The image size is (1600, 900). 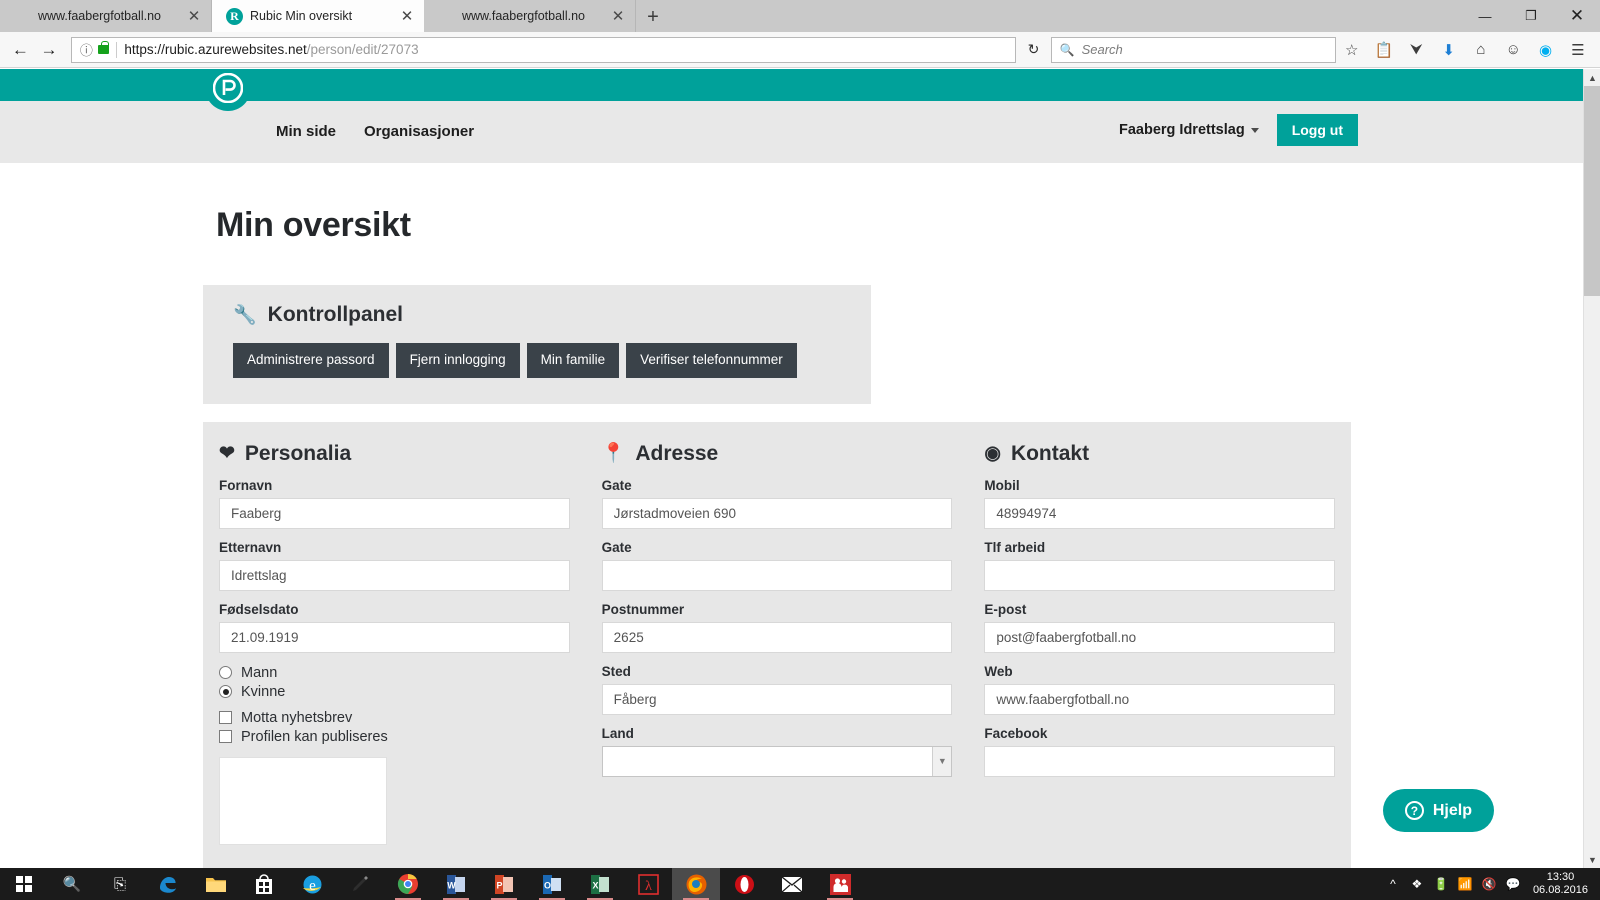 What do you see at coordinates (1414, 810) in the screenshot?
I see `question-circle-icon: ?` at bounding box center [1414, 810].